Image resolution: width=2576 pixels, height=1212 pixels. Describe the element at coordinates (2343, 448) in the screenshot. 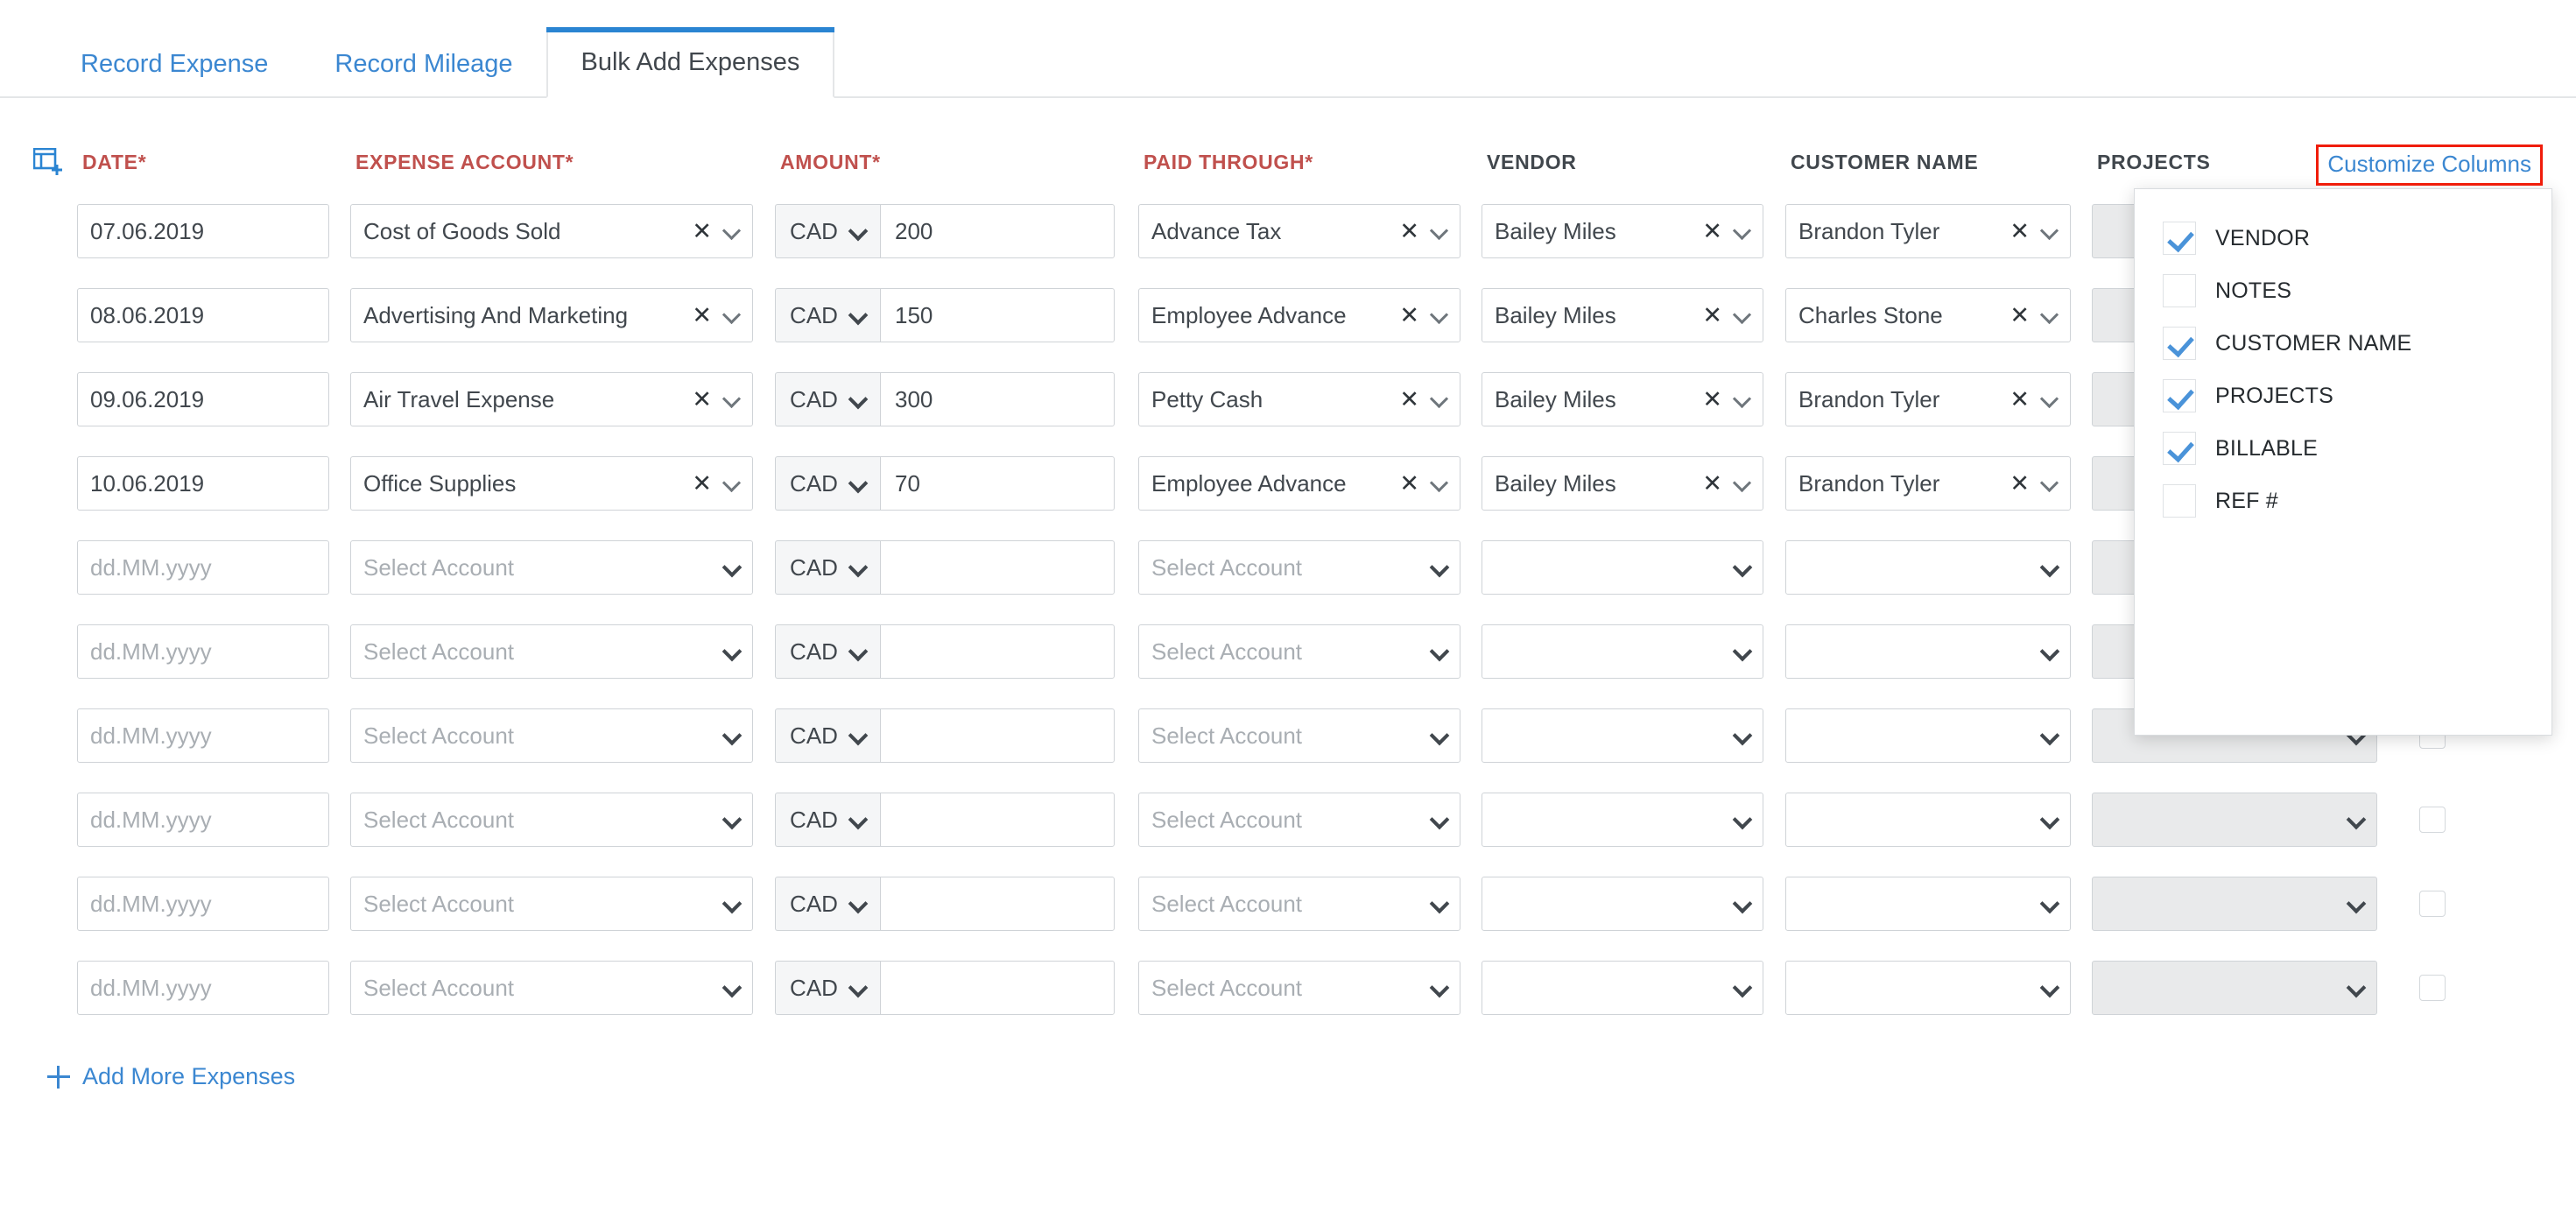

I see `customize-column-item: BILLABLE` at that location.